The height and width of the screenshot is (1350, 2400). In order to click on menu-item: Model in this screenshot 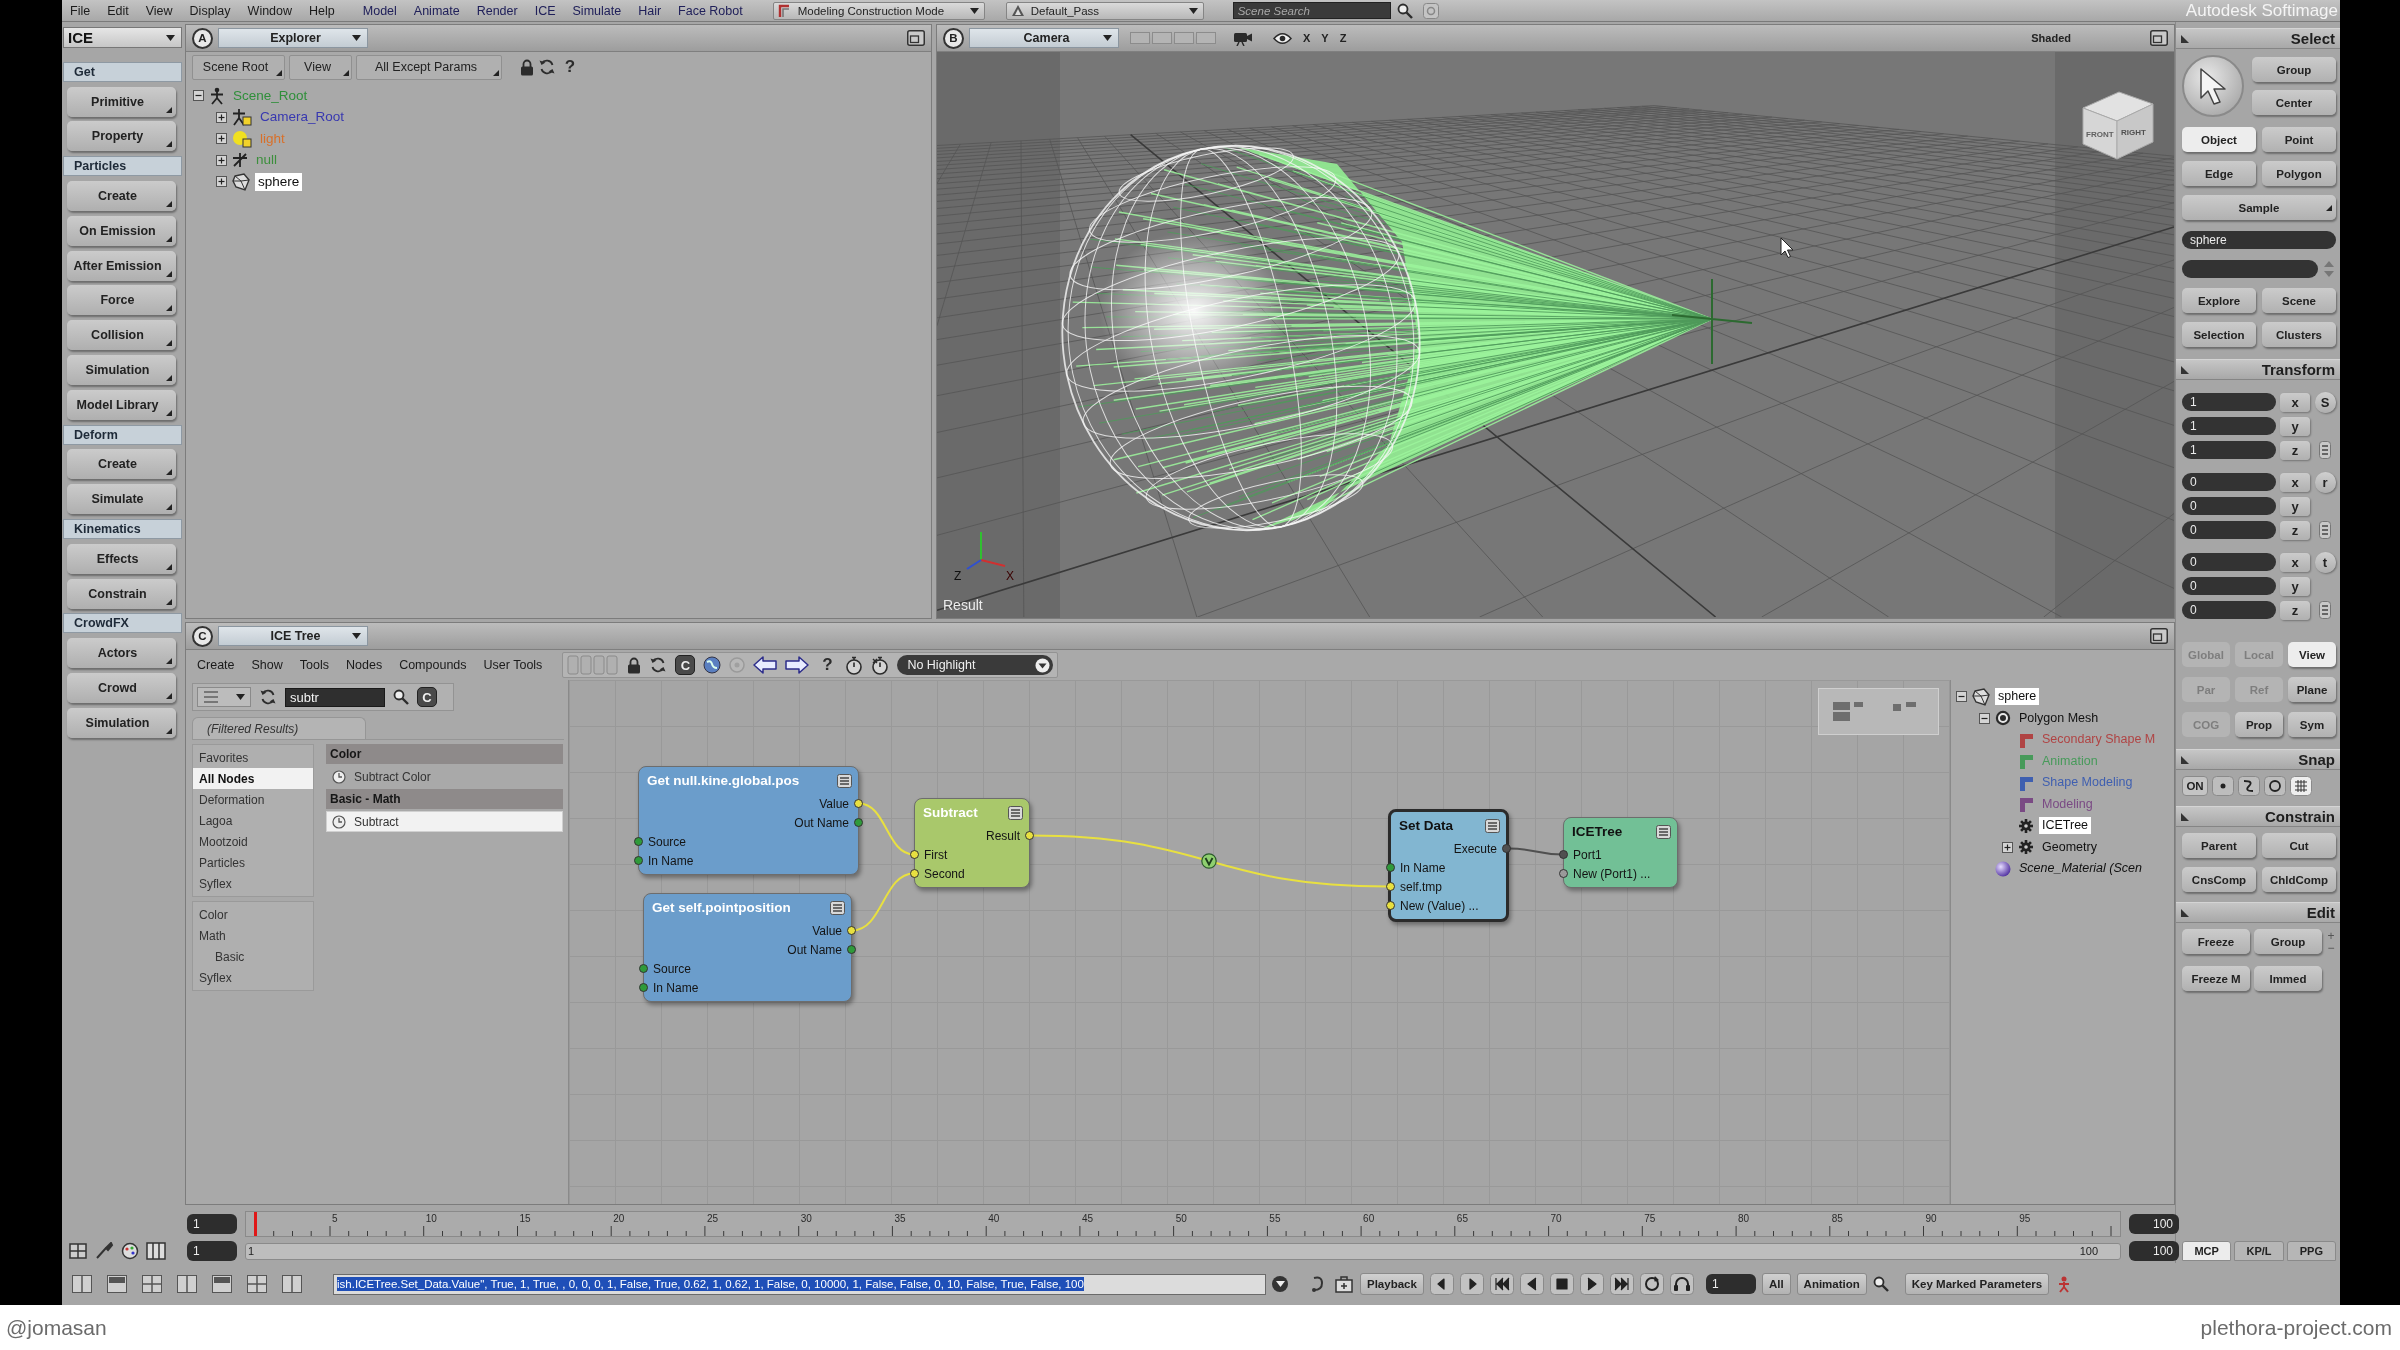, I will do `click(379, 10)`.